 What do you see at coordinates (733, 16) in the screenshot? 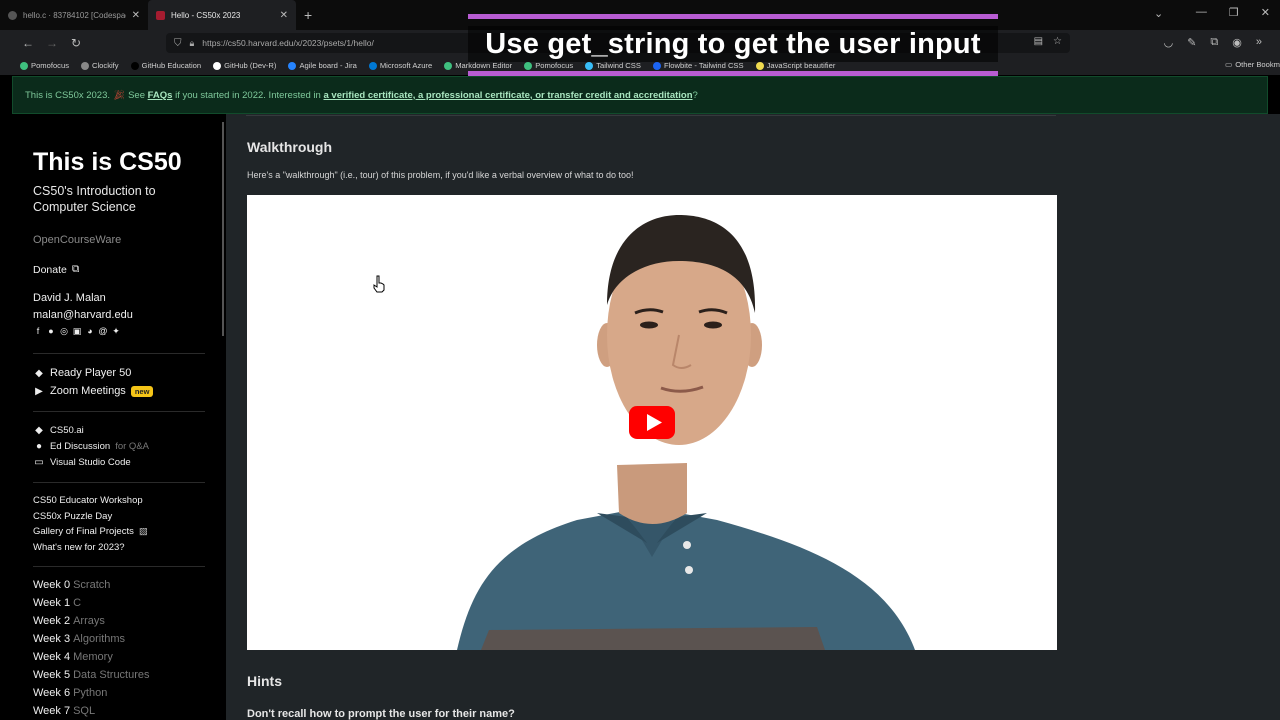
I see `caption-bar-top` at bounding box center [733, 16].